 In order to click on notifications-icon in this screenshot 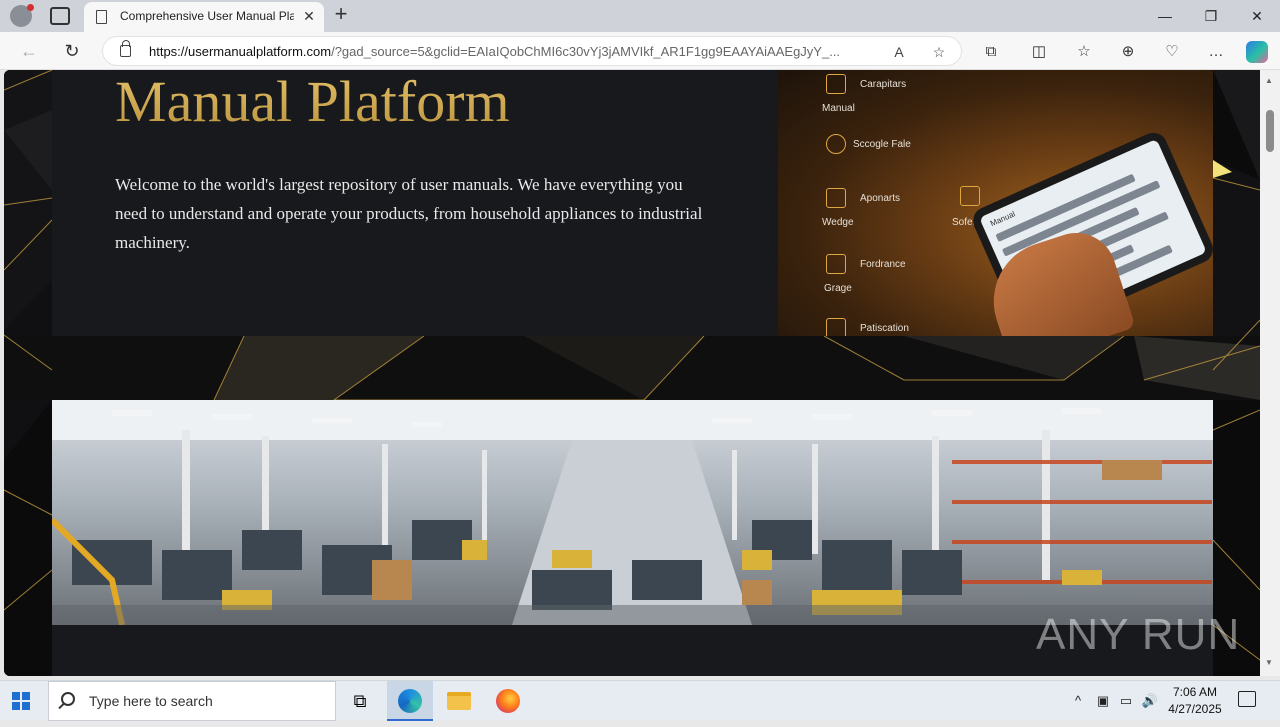, I will do `click(1247, 699)`.